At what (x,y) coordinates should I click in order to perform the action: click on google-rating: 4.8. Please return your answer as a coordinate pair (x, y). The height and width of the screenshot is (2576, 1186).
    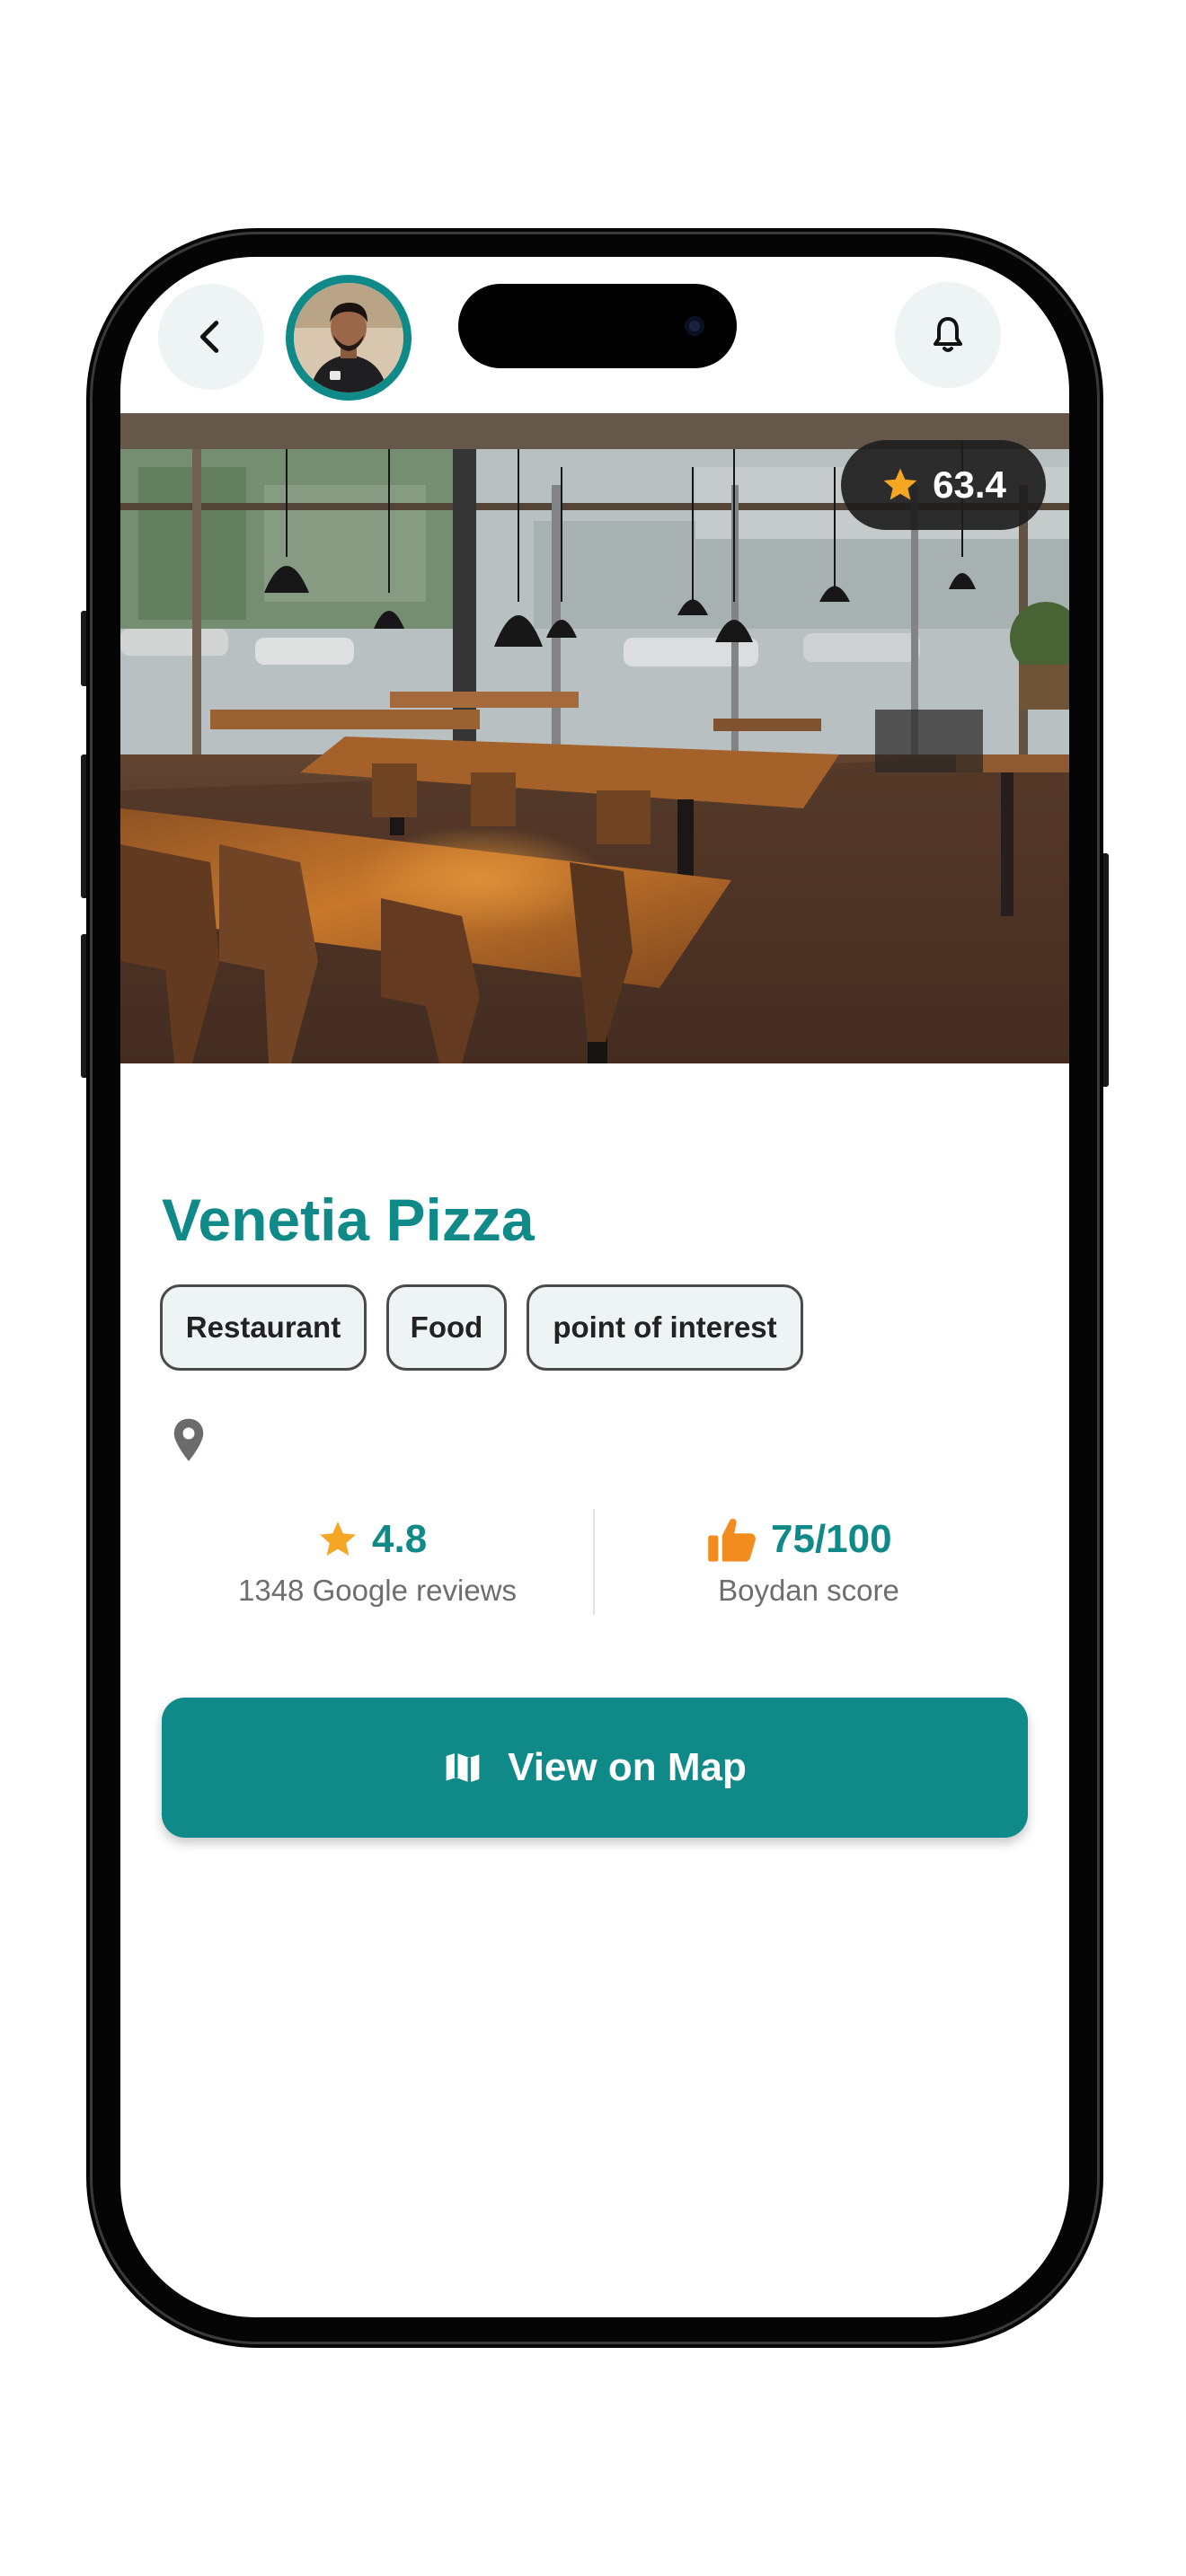
    Looking at the image, I should click on (371, 1539).